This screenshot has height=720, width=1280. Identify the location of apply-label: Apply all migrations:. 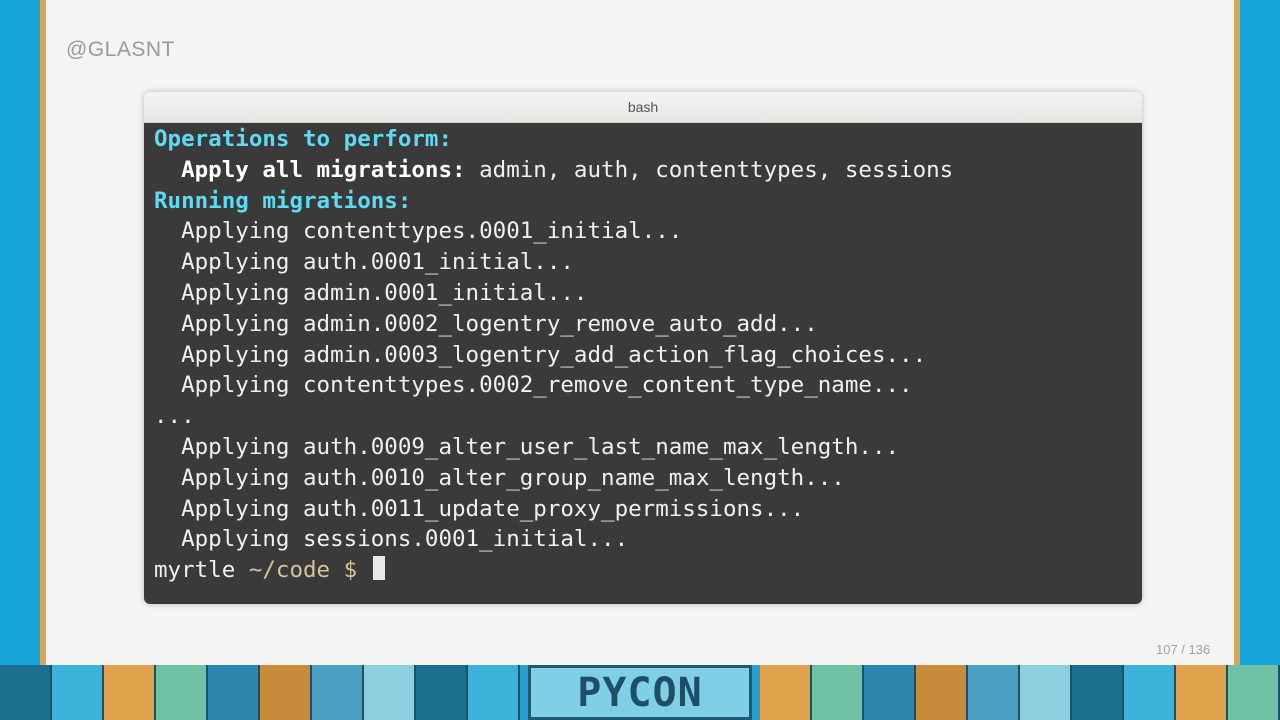
(310, 169).